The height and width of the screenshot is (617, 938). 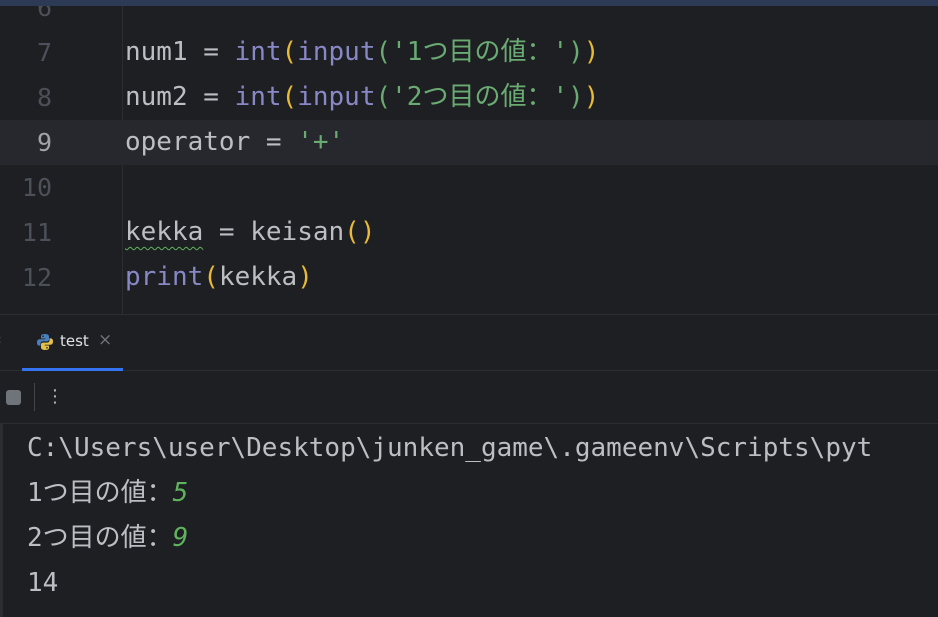 I want to click on tab-run-test: test ×, so click(x=72, y=343).